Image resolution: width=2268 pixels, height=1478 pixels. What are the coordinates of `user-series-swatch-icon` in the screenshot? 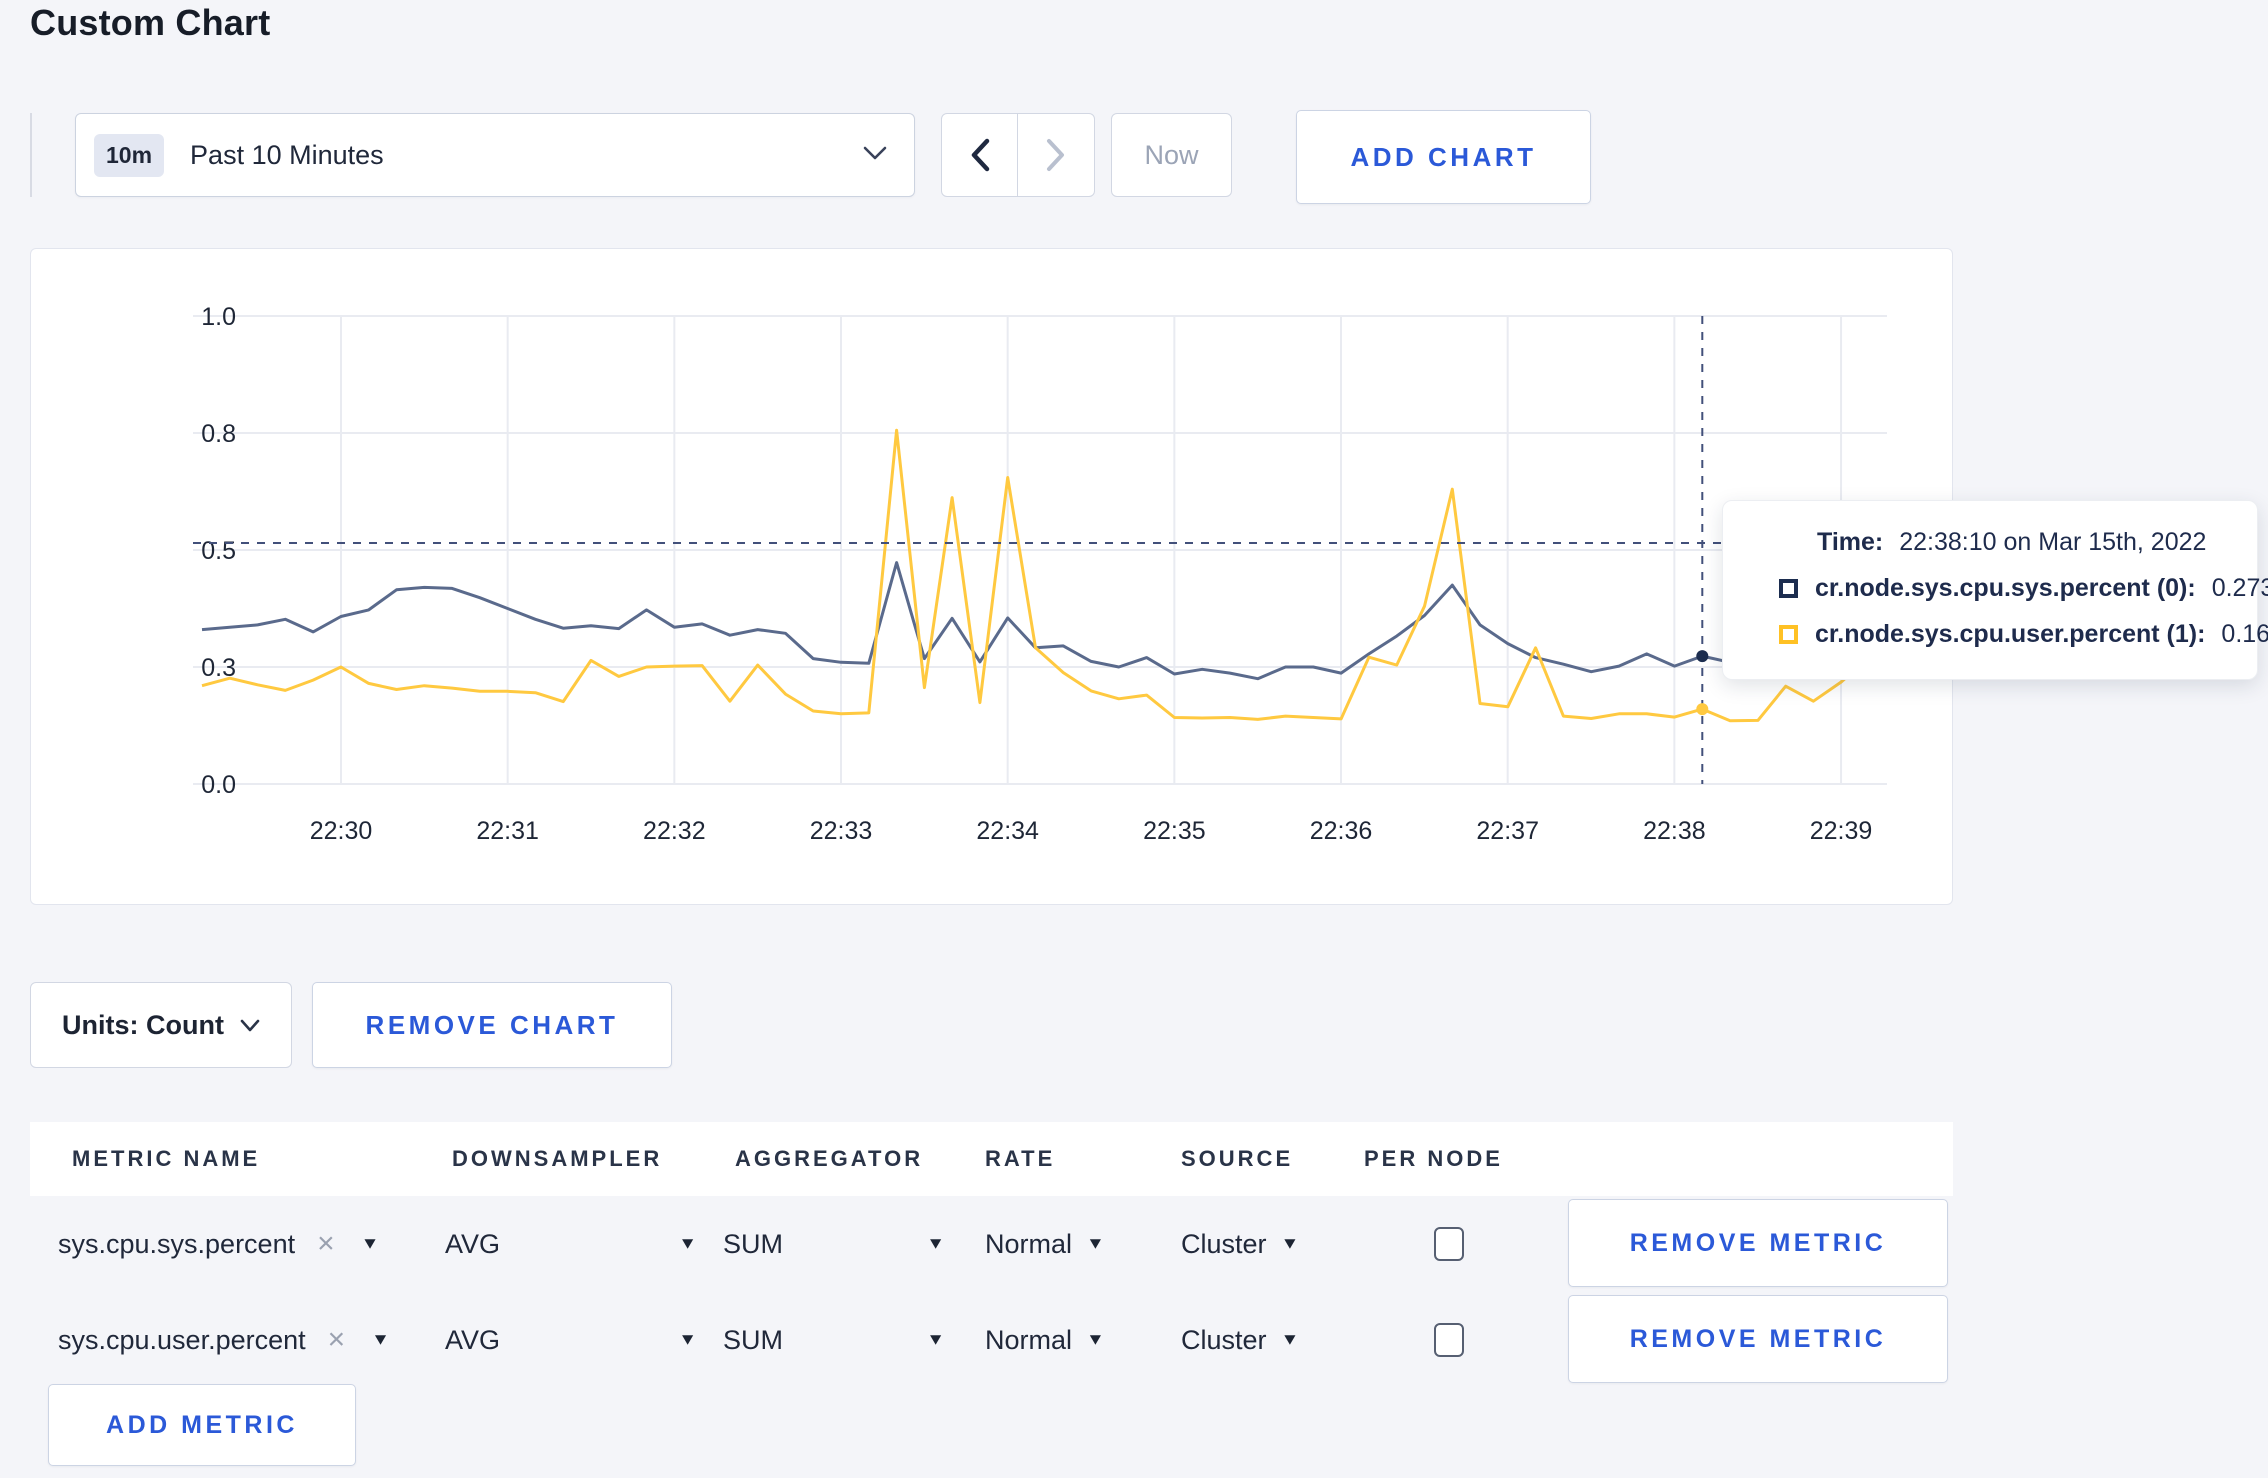 It's located at (1788, 634).